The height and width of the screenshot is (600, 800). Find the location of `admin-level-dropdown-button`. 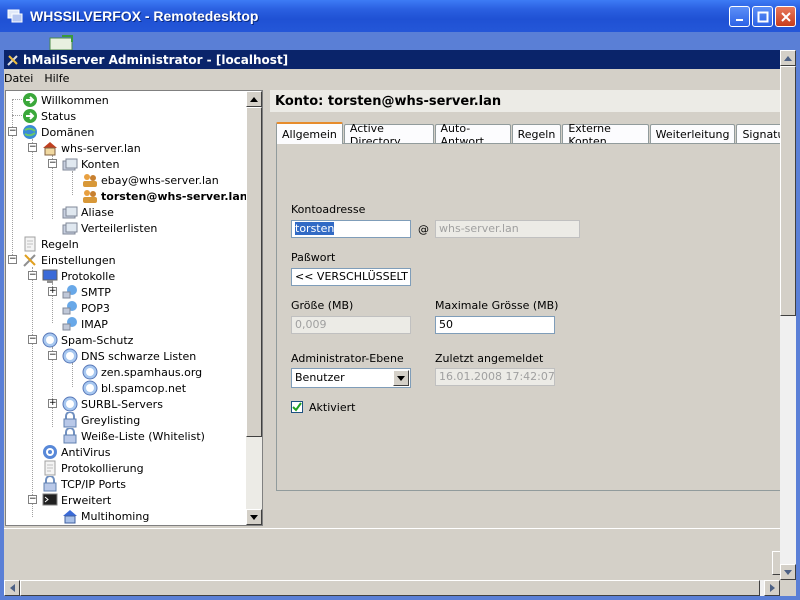

admin-level-dropdown-button is located at coordinates (401, 378).